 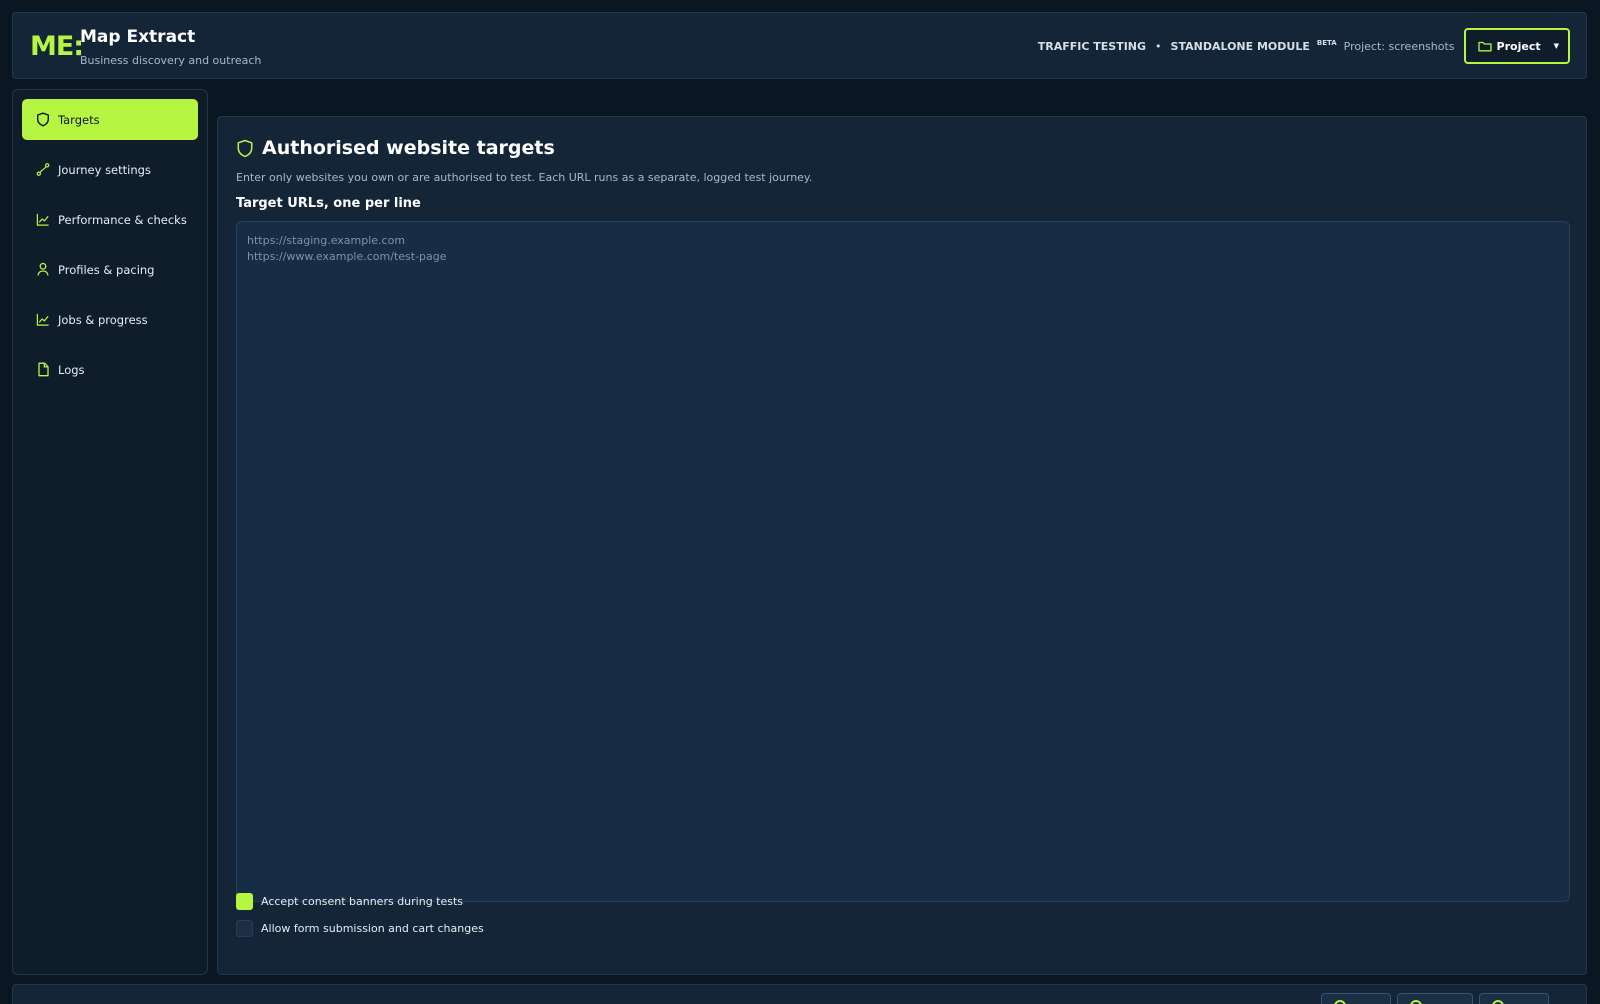 I want to click on folder-icon, so click(x=1484, y=46).